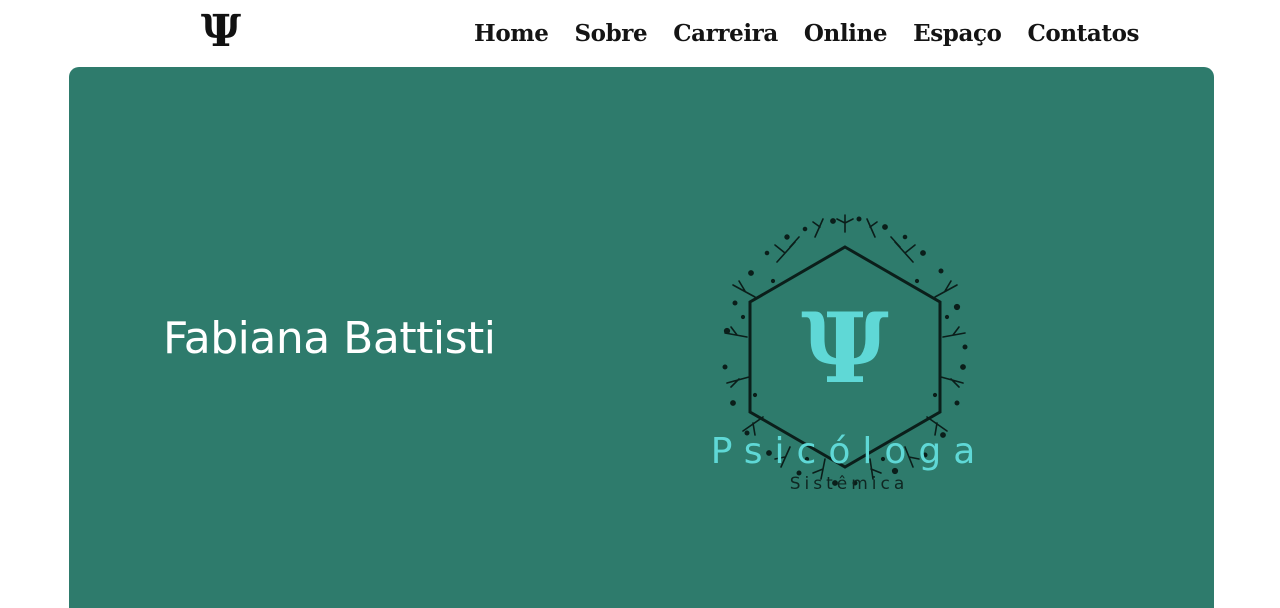 Image resolution: width=1280 pixels, height=608 pixels. I want to click on nav-link-sobre: Sobre, so click(610, 34).